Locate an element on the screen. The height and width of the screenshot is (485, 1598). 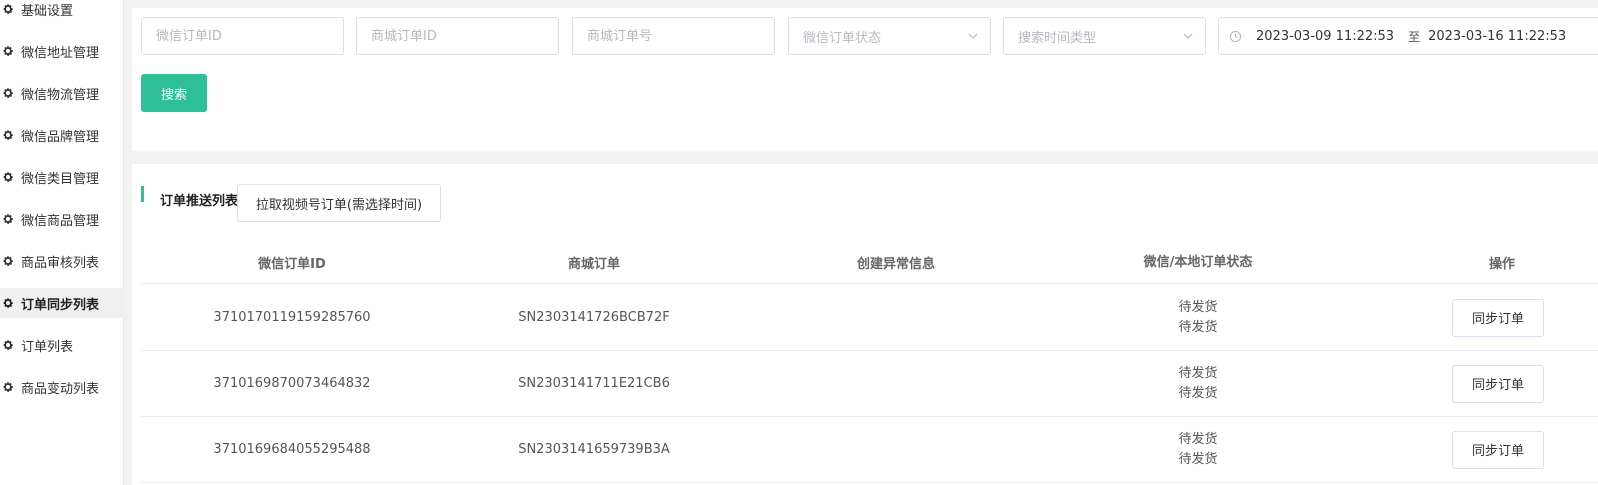
sidebar-item-label: 商品审核列表 is located at coordinates (60, 263).